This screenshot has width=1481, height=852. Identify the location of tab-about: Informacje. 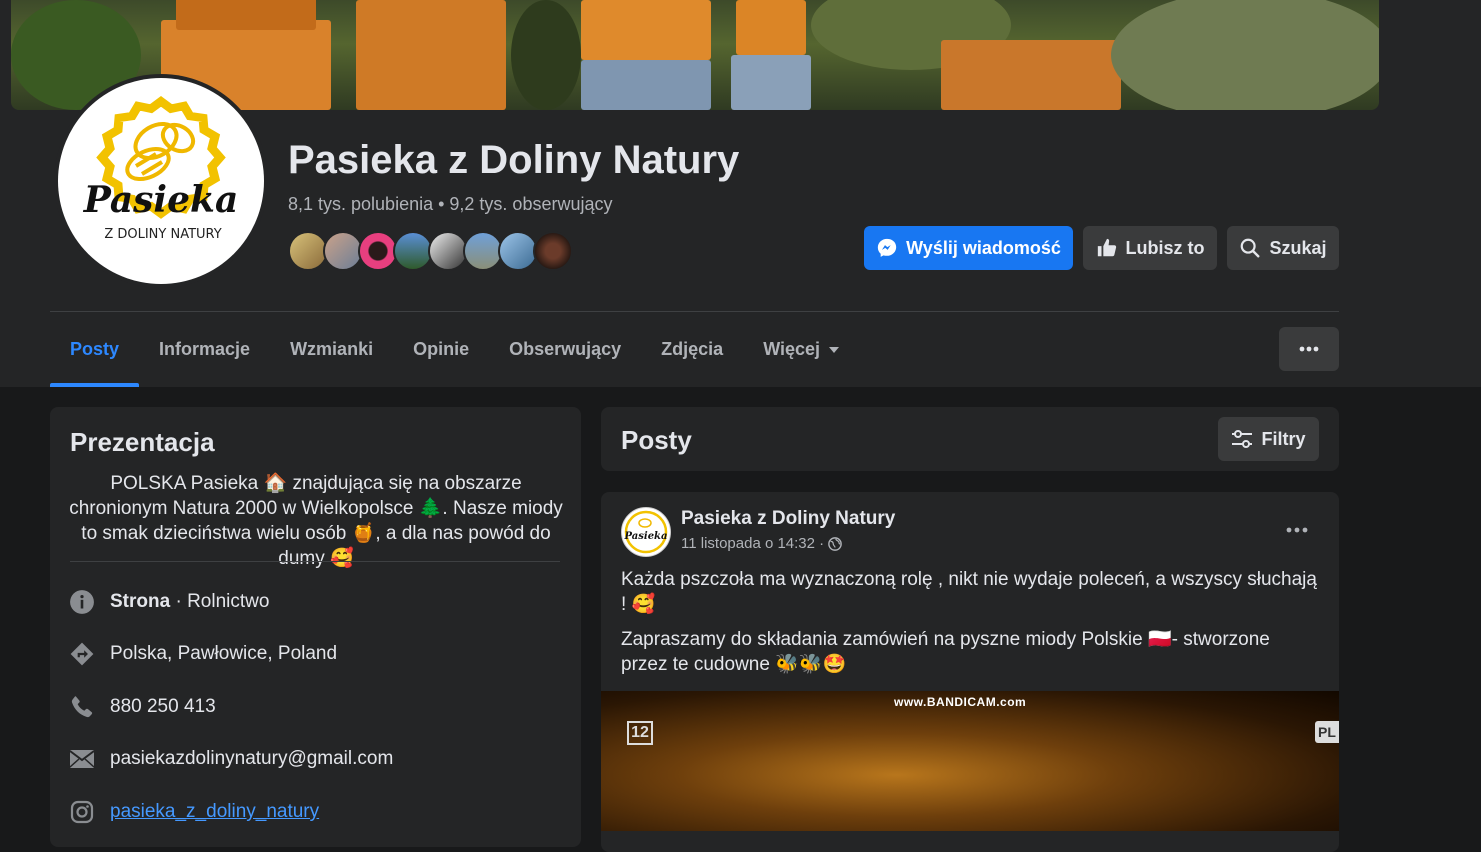
(204, 349).